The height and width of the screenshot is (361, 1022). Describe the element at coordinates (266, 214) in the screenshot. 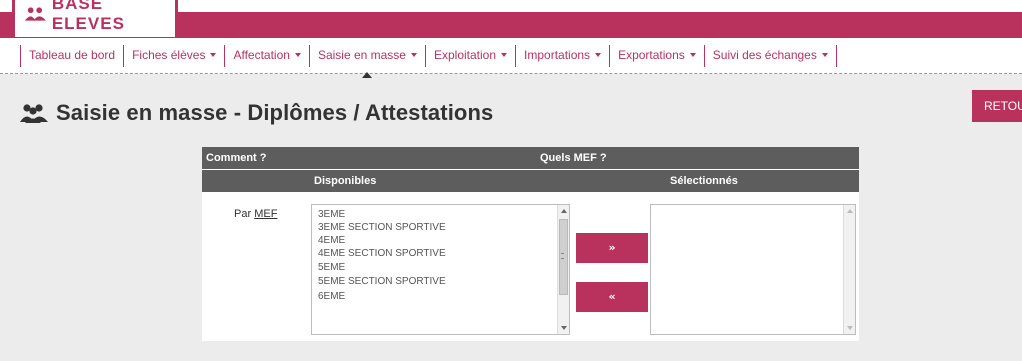

I see `mef-abbreviation: MEF` at that location.